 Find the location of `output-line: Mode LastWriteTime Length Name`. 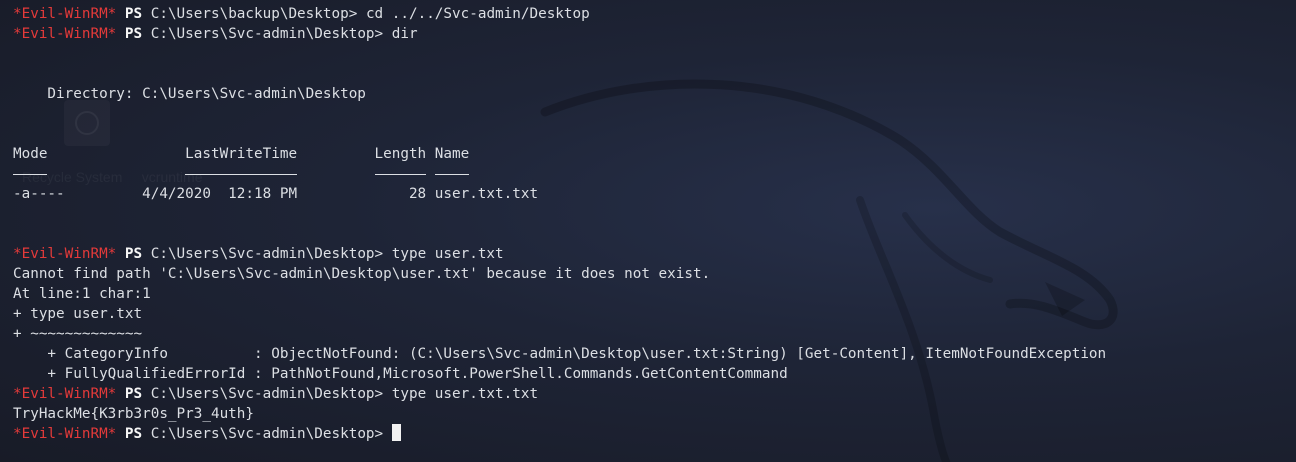

output-line: Mode LastWriteTime Length Name is located at coordinates (241, 154).